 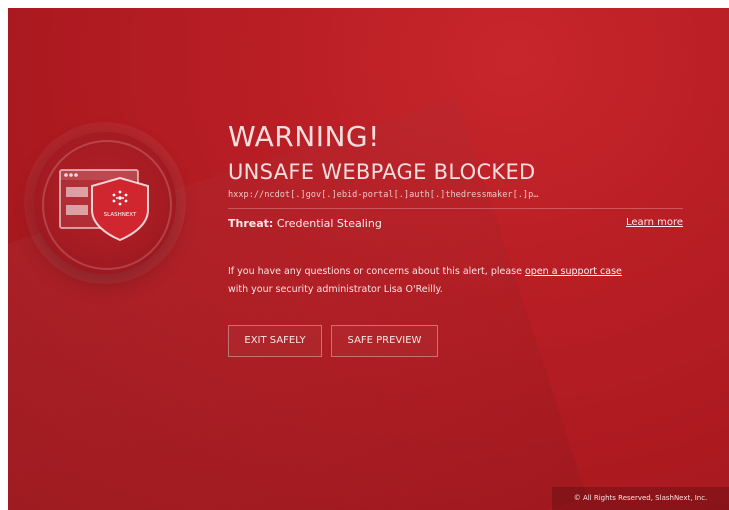 I want to click on page-subtitle: UNSAFE WEBPAGE BLOCKED, so click(x=382, y=172).